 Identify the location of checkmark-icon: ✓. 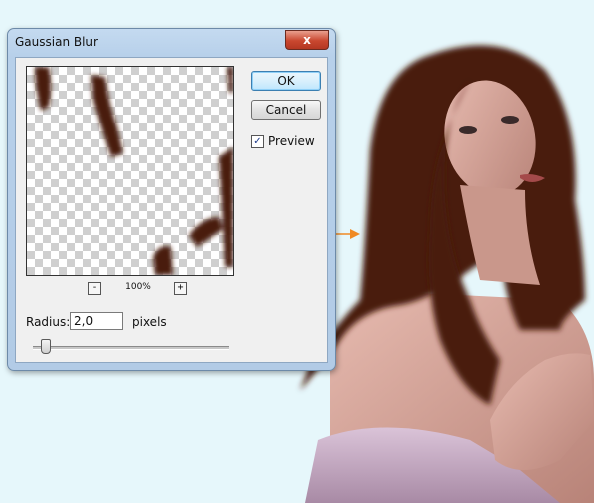
(257, 141).